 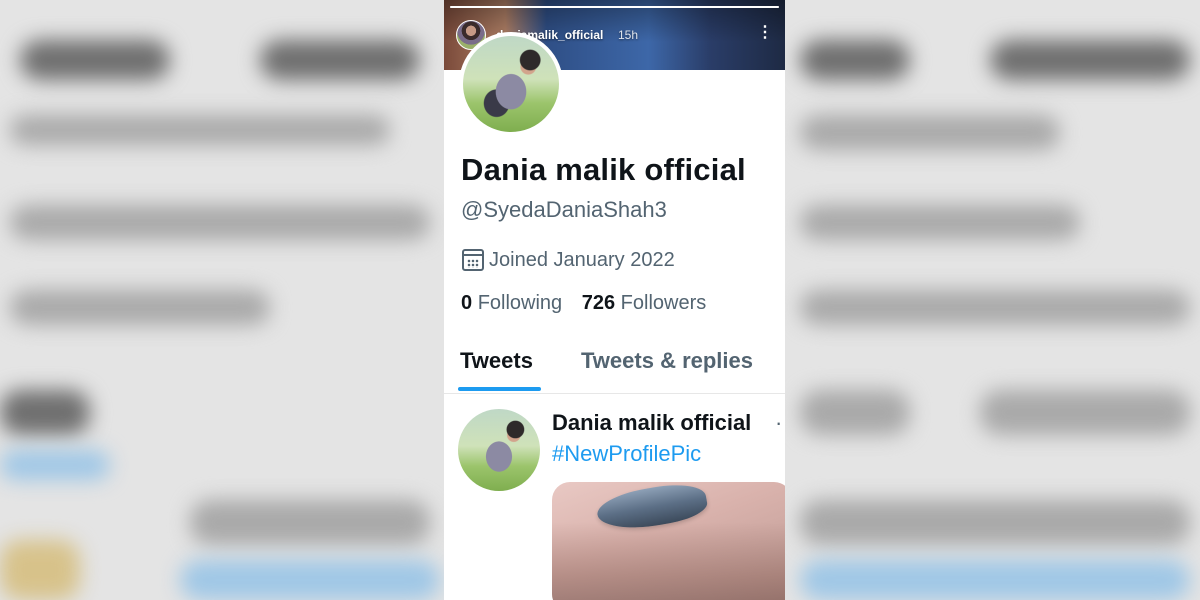 What do you see at coordinates (668, 541) in the screenshot?
I see `tweet-media-image` at bounding box center [668, 541].